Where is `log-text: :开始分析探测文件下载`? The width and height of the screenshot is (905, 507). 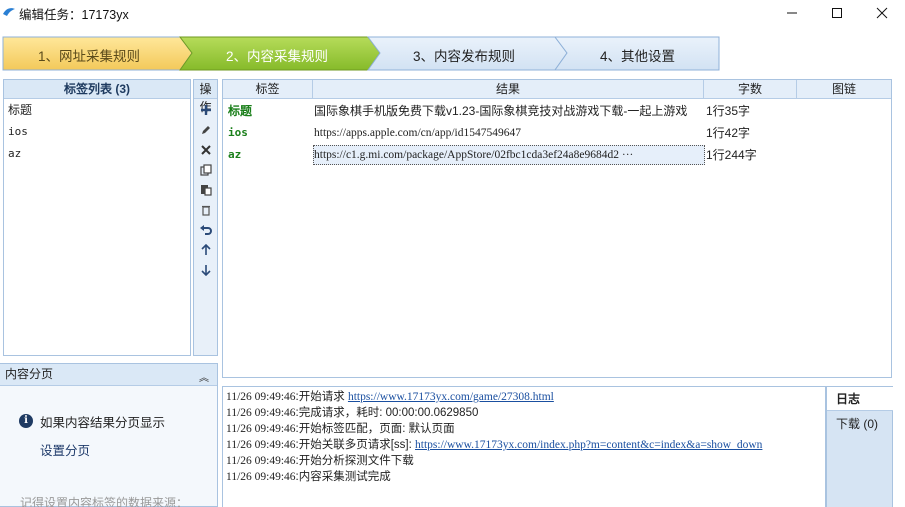
log-text: :开始分析探测文件下载 is located at coordinates (354, 461).